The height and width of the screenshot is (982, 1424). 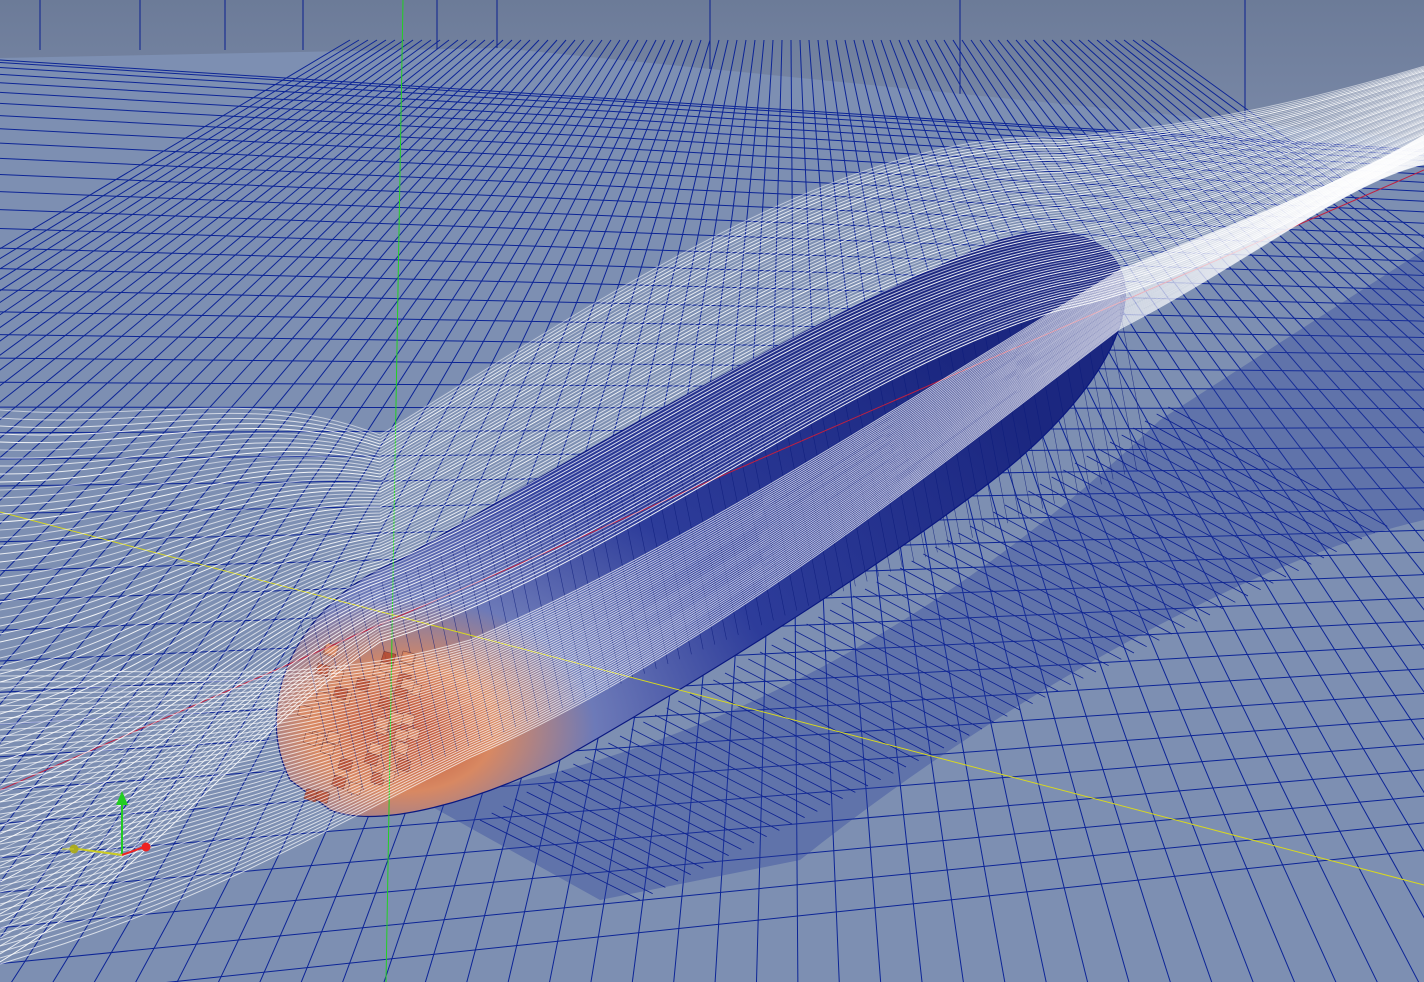 What do you see at coordinates (146, 847) in the screenshot?
I see `x-axis-head` at bounding box center [146, 847].